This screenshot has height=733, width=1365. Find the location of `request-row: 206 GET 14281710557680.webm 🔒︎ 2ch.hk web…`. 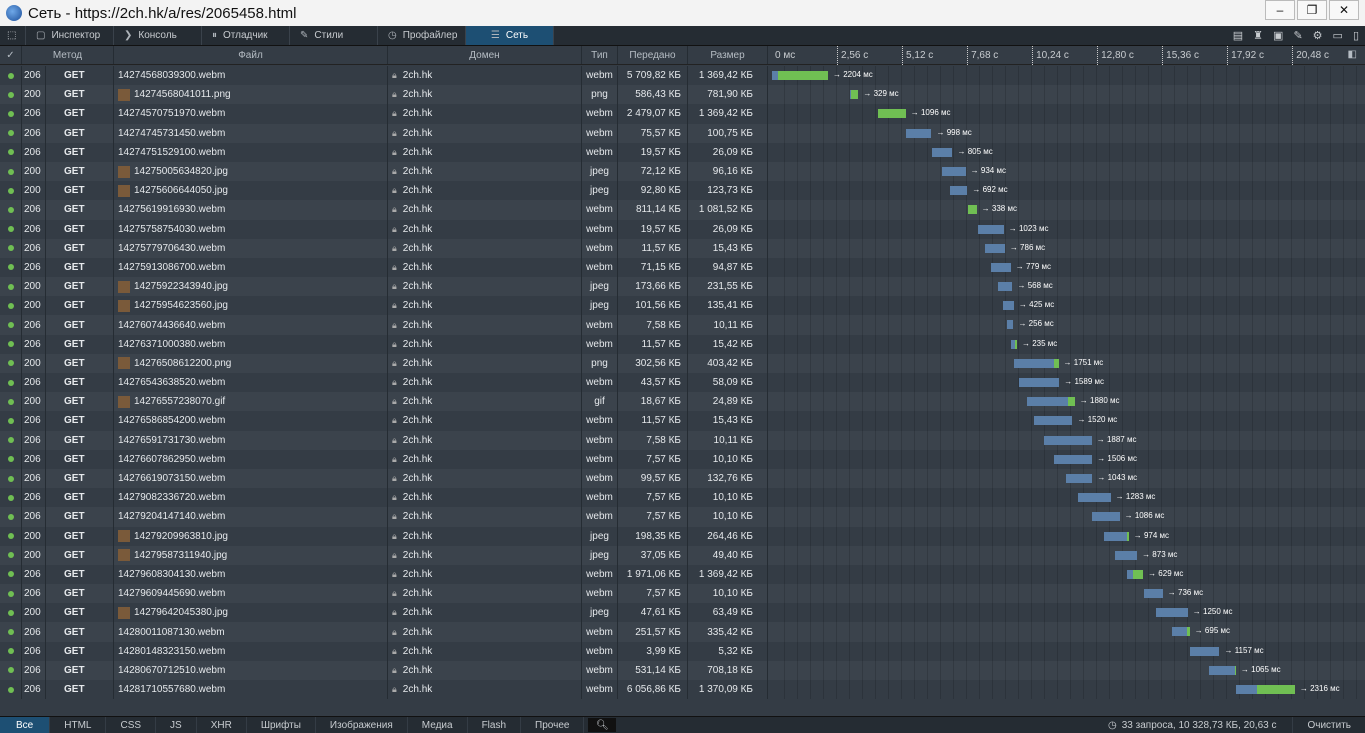

request-row: 206 GET 14281710557680.webm 🔒︎ 2ch.hk web… is located at coordinates (682, 690).